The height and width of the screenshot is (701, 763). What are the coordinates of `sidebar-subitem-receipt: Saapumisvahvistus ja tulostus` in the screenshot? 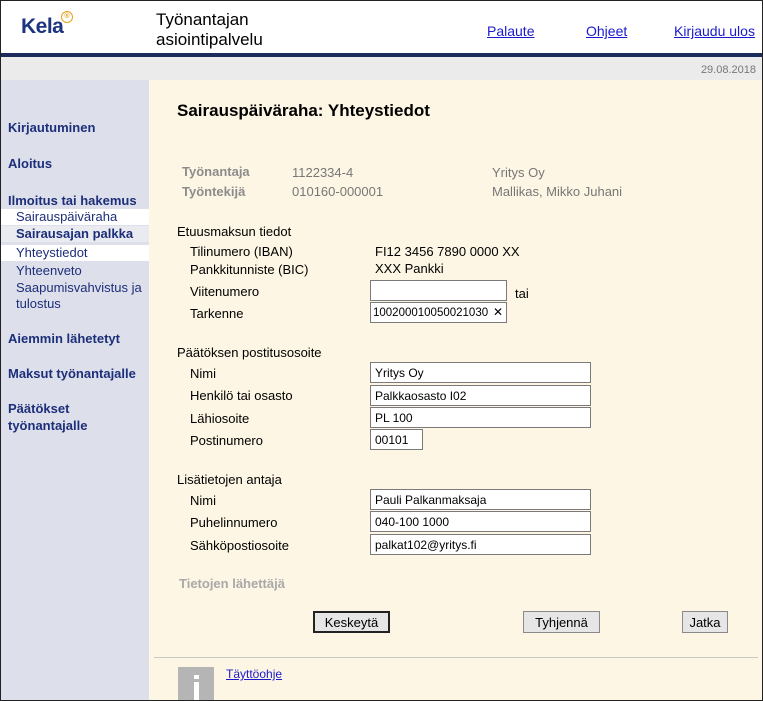 It's located at (75, 296).